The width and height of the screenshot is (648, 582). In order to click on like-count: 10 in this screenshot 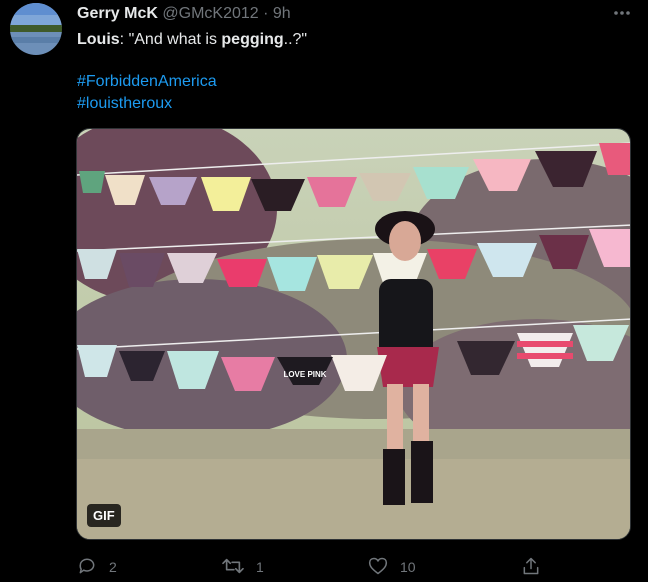, I will do `click(408, 567)`.